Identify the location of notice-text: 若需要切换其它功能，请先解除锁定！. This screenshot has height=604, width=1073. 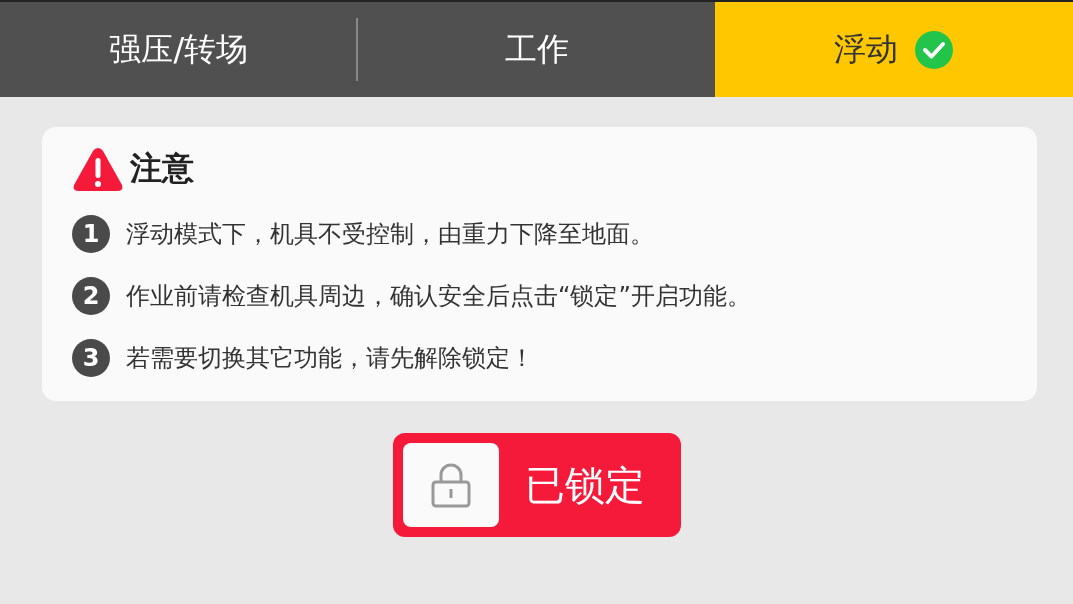
(330, 358).